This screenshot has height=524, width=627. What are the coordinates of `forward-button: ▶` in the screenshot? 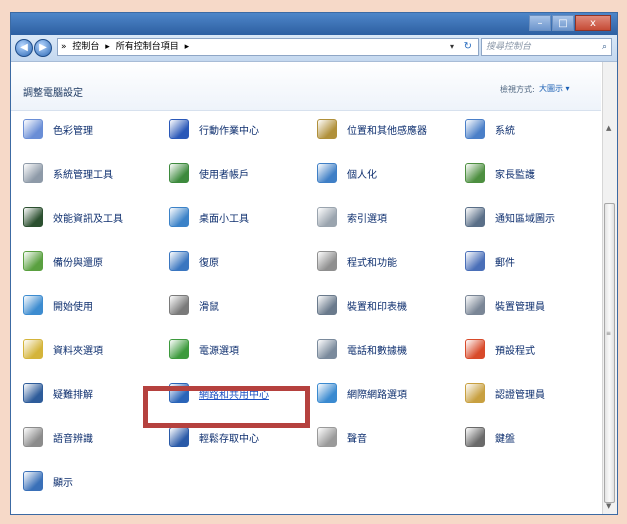 It's located at (43, 48).